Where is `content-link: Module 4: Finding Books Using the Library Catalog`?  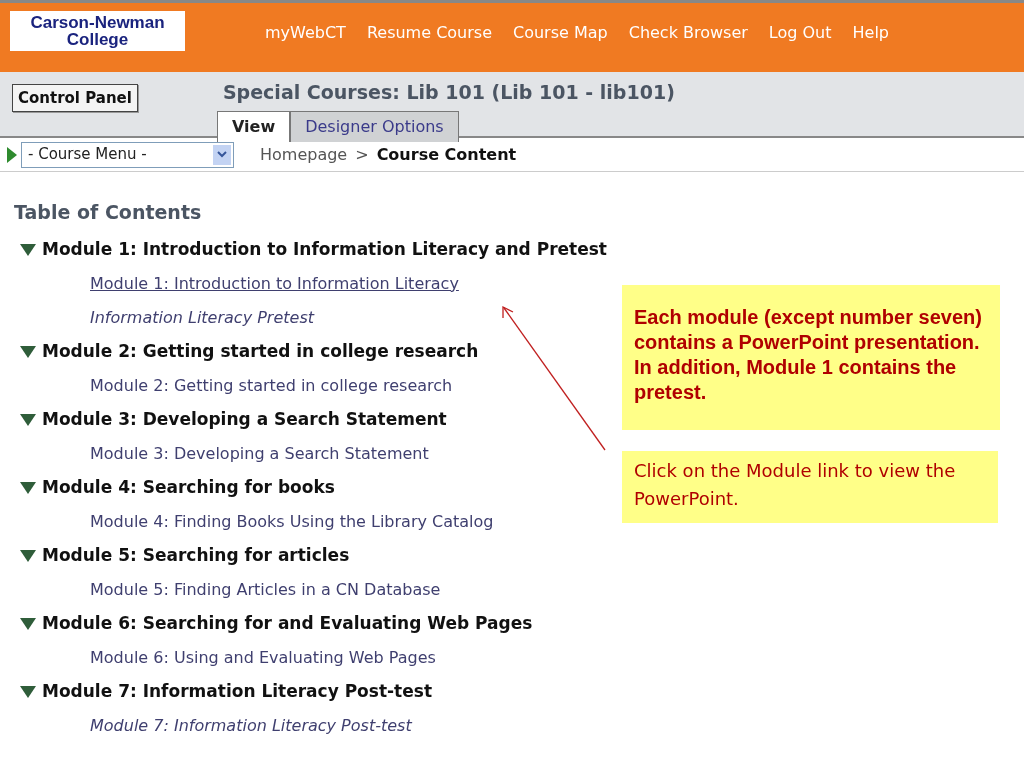
content-link: Module 4: Finding Books Using the Library Catalog is located at coordinates (292, 521).